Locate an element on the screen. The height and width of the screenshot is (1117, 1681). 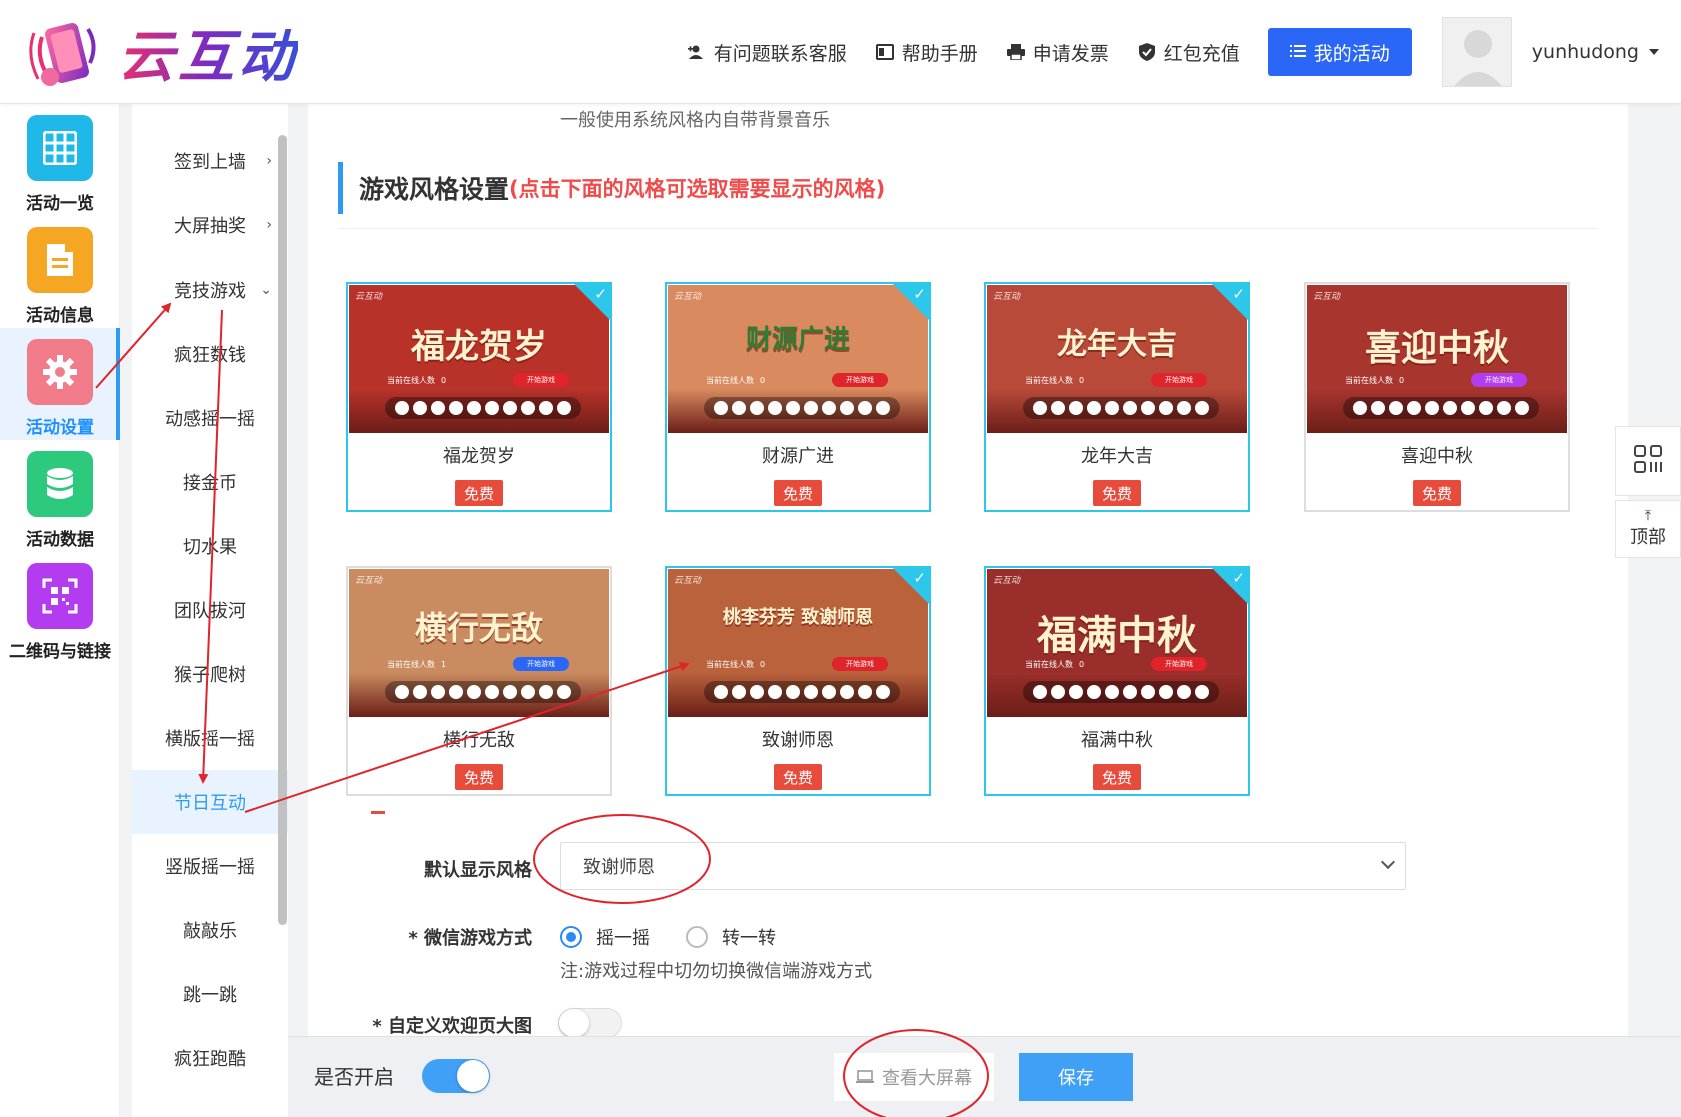
default-style-label: 默认显示风格 is located at coordinates (478, 870).